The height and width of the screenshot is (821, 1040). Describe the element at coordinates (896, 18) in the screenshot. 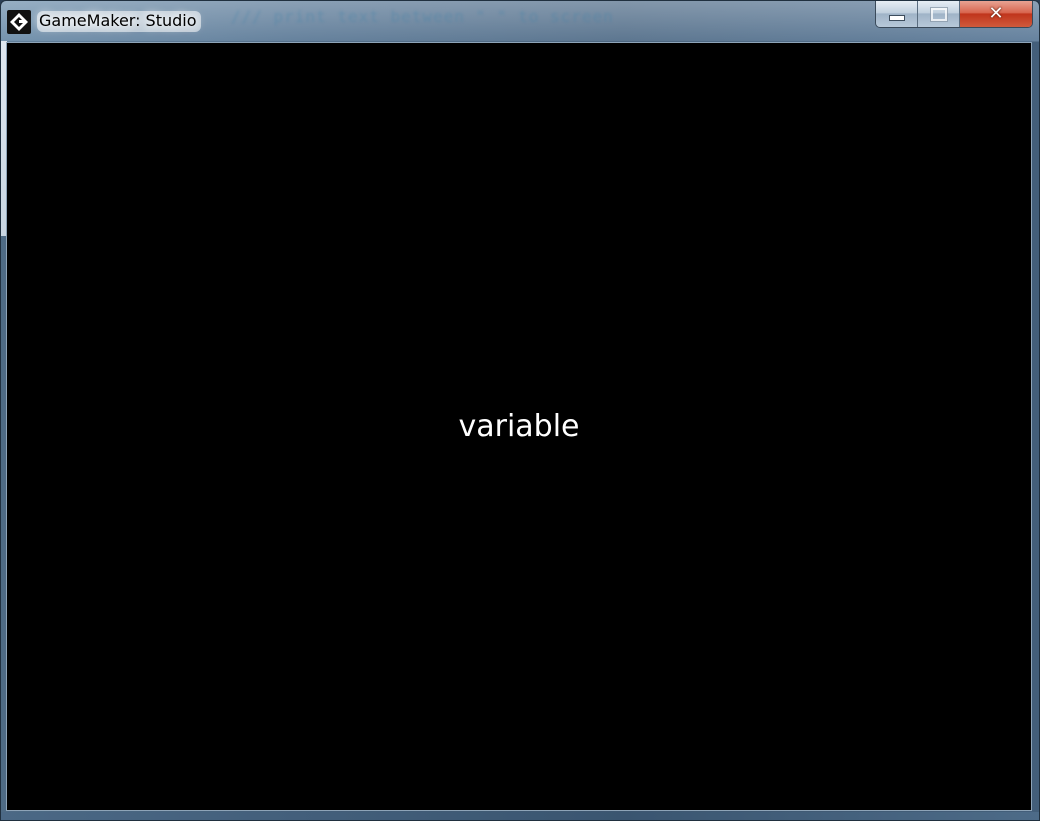

I see `minimize-icon` at that location.